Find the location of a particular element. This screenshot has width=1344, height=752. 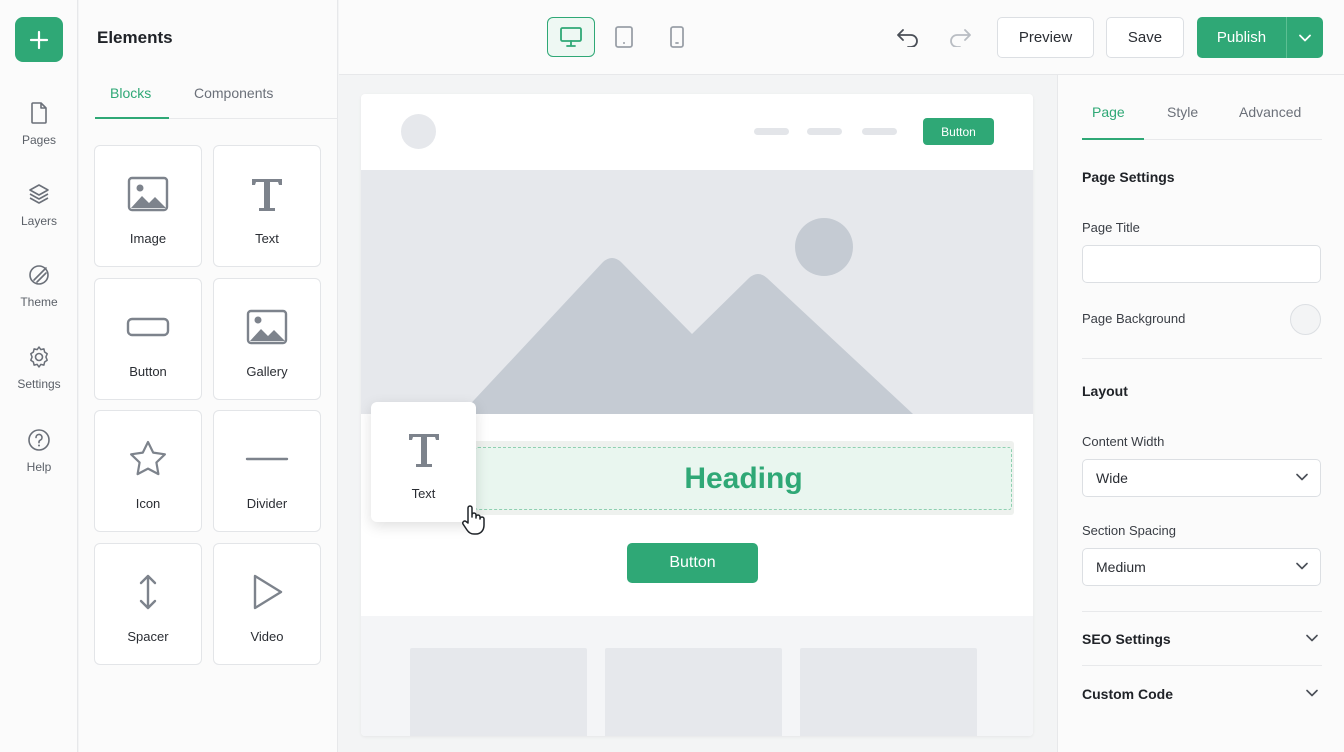

redo-button is located at coordinates (960, 37).